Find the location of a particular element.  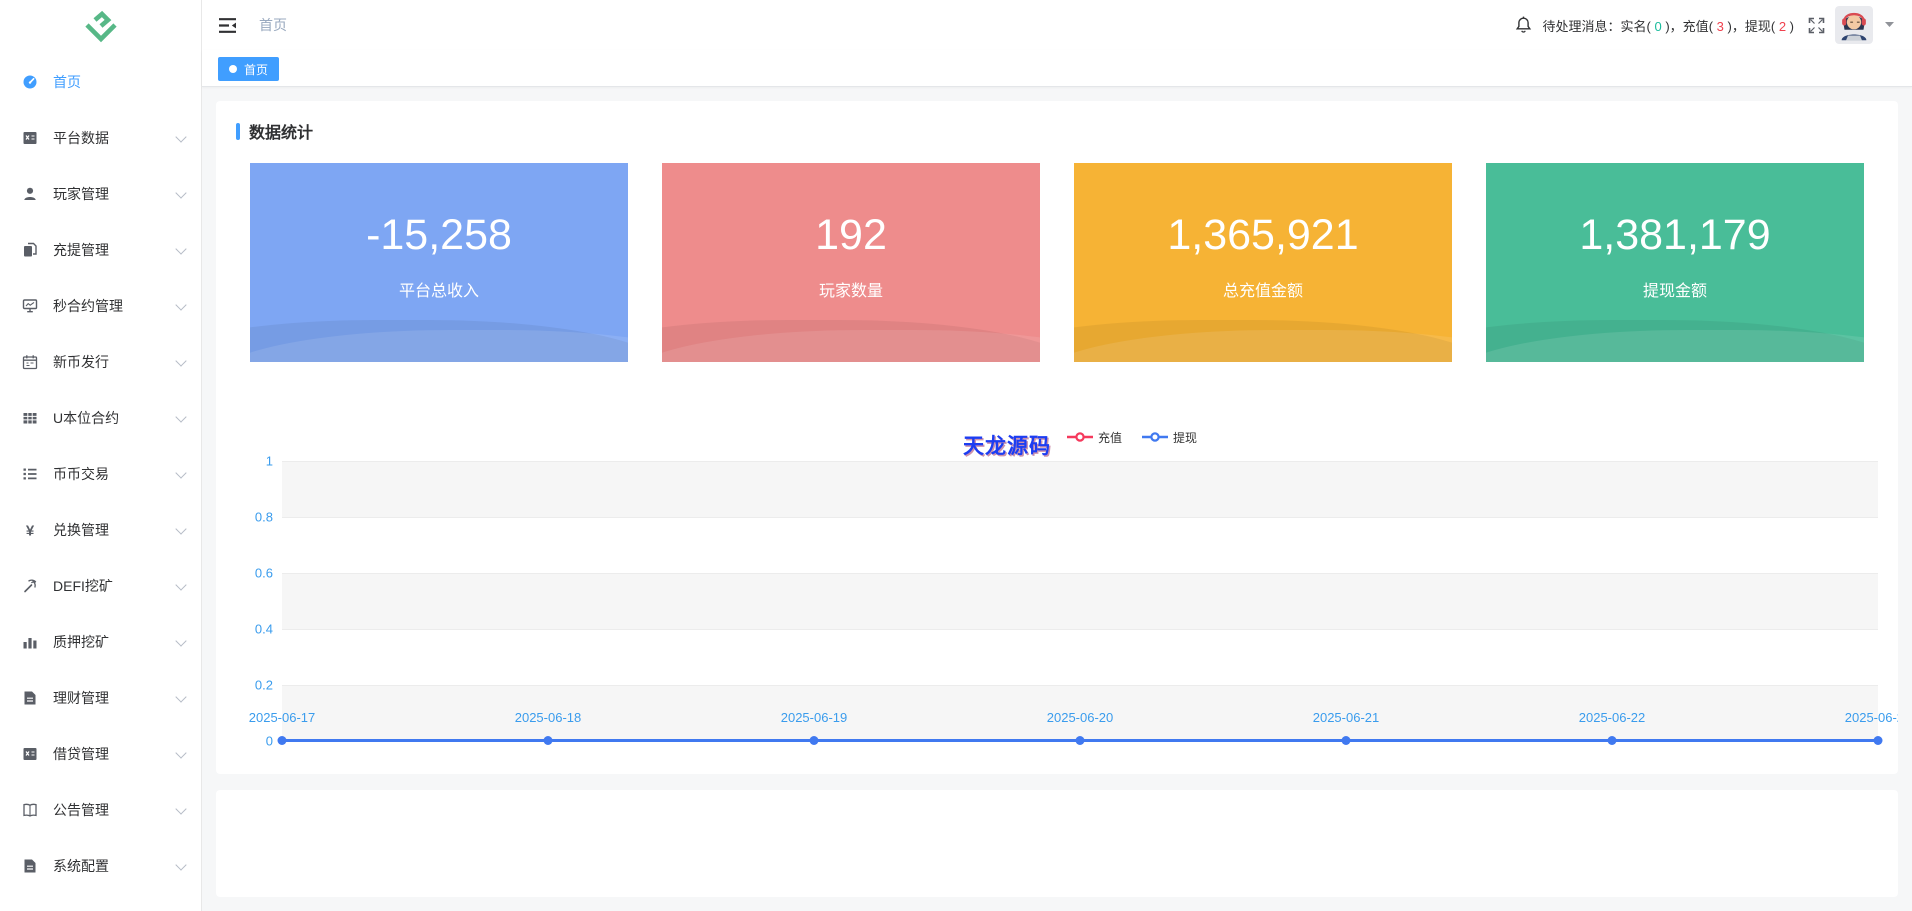

board-icon is located at coordinates (31, 306).